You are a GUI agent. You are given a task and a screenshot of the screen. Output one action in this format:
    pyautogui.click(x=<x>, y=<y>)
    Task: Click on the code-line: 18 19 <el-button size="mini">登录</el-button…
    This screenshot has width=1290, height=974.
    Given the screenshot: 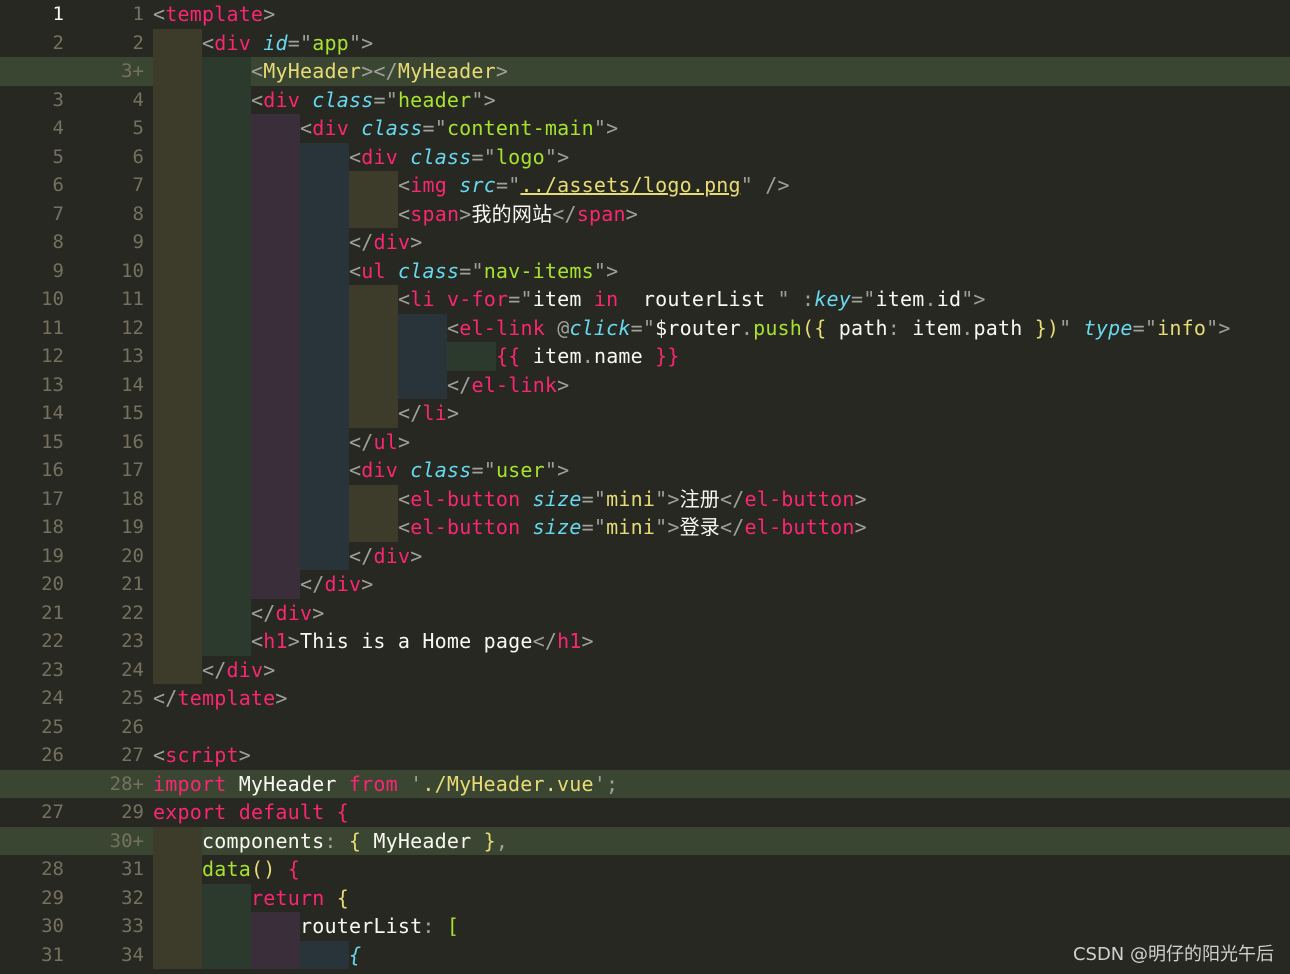 What is the action you would take?
    pyautogui.click(x=645, y=527)
    